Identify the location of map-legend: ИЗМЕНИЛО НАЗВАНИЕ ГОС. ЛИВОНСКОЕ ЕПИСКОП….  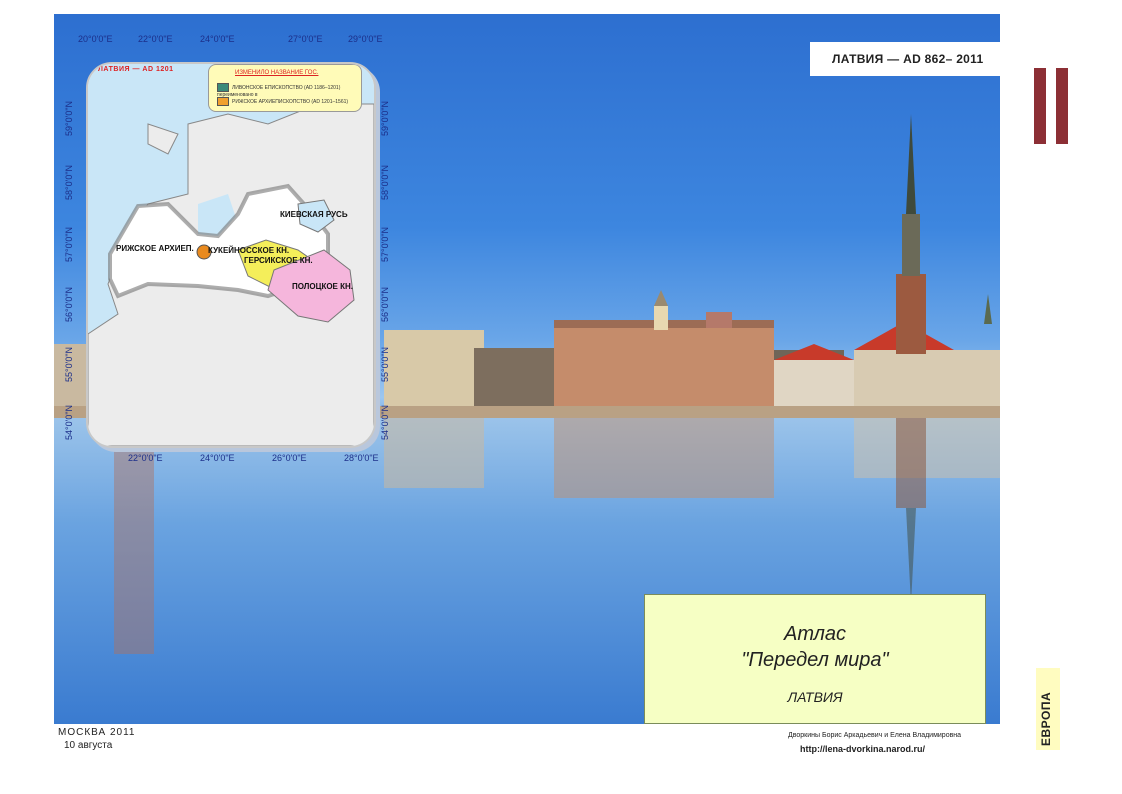
(285, 88).